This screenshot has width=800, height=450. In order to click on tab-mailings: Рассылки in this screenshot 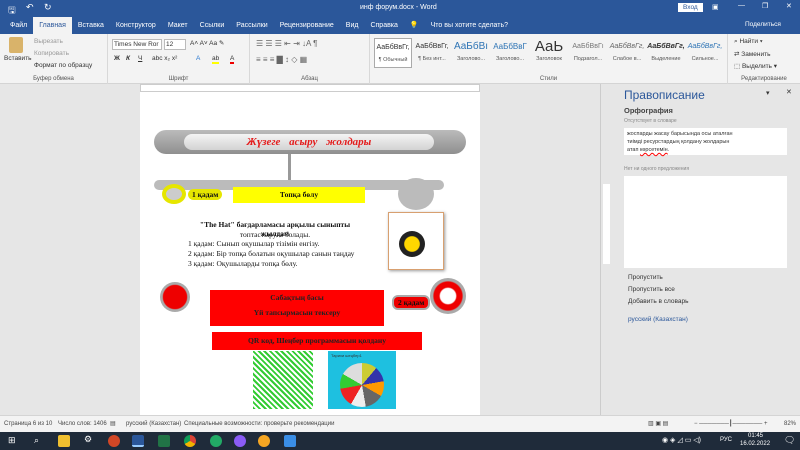, I will do `click(251, 25)`.